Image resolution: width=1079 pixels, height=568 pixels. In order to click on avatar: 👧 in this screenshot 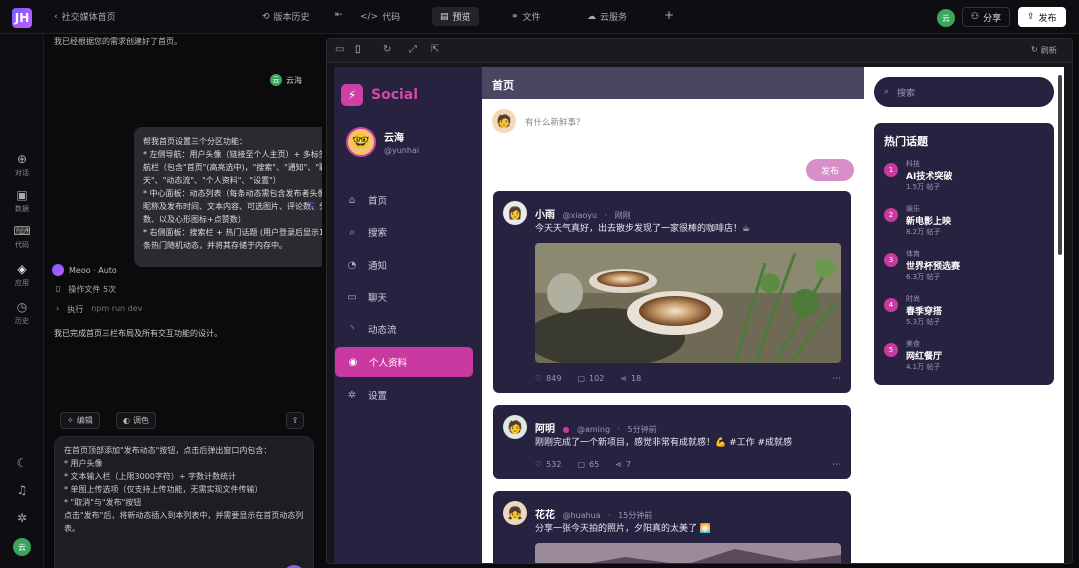, I will do `click(515, 513)`.